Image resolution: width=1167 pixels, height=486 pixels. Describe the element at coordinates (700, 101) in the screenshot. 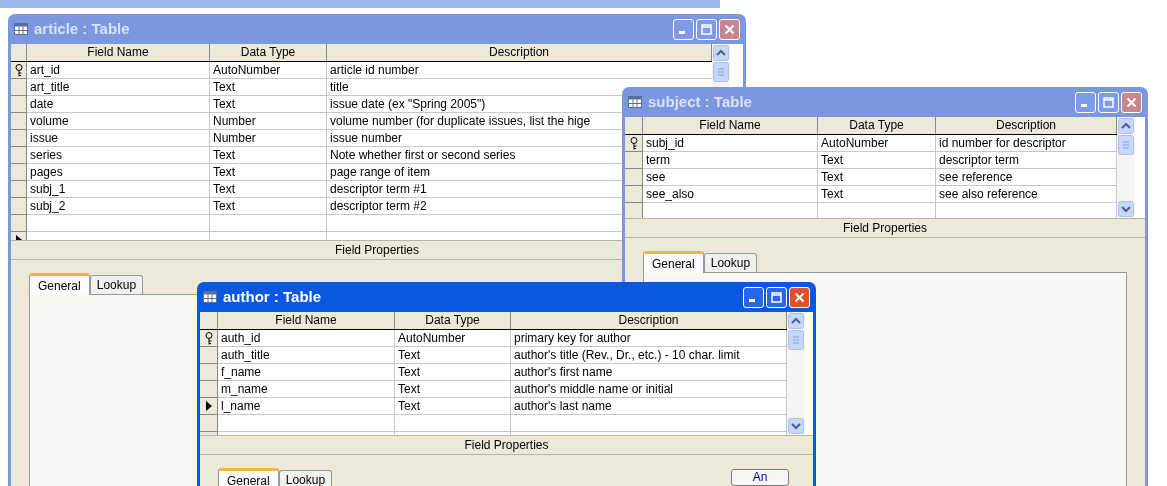

I see `window-title: subject : Table` at that location.